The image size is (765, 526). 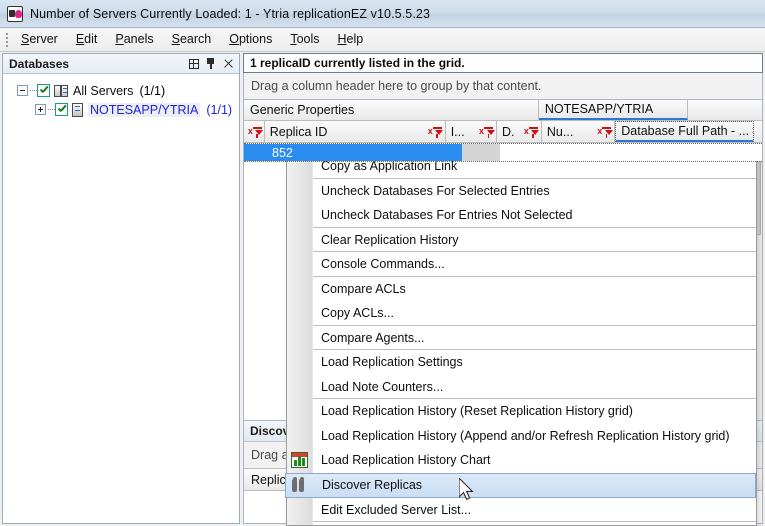 I want to click on menu-item-uncheck-databases-selected: Uncheck Databases For Selected Entries, so click(x=534, y=191).